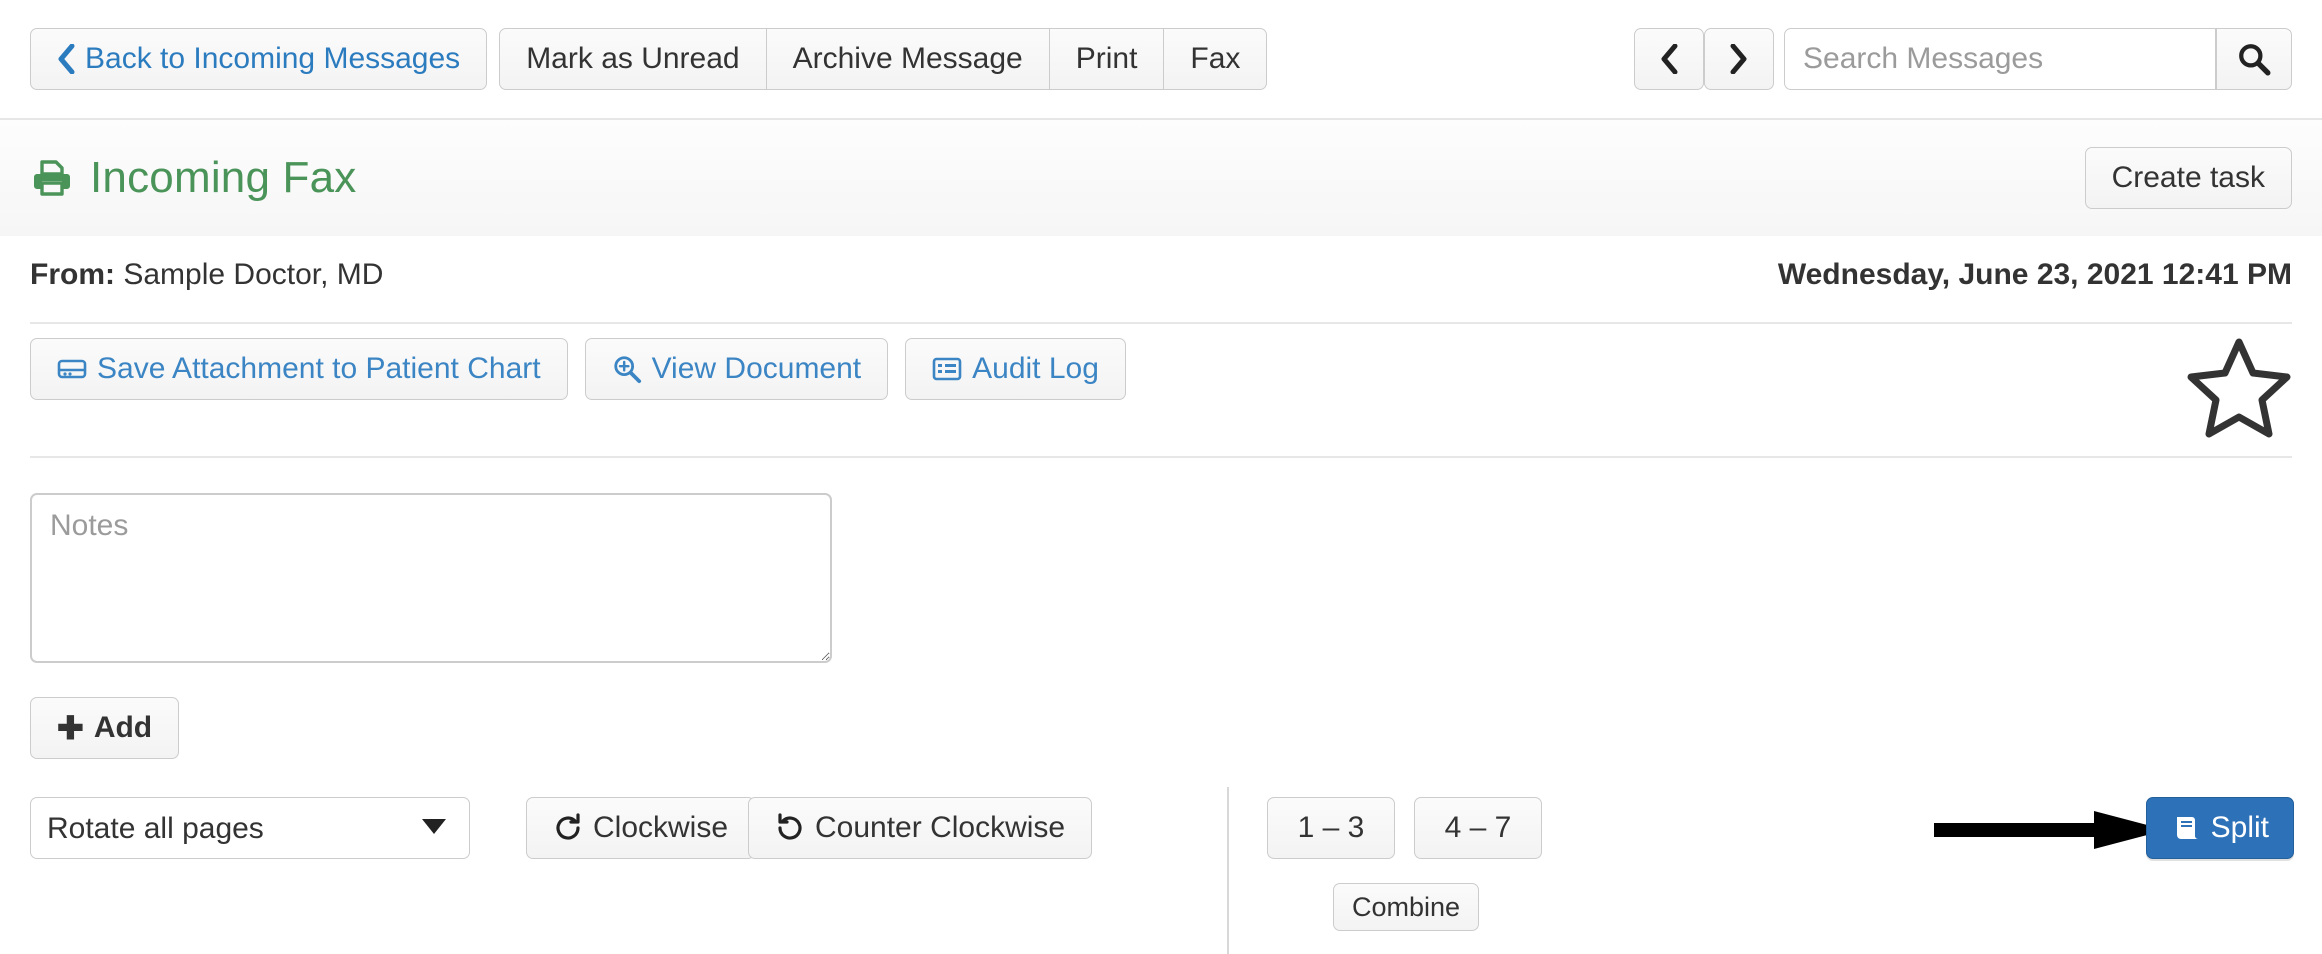  I want to click on save-icon, so click(72, 369).